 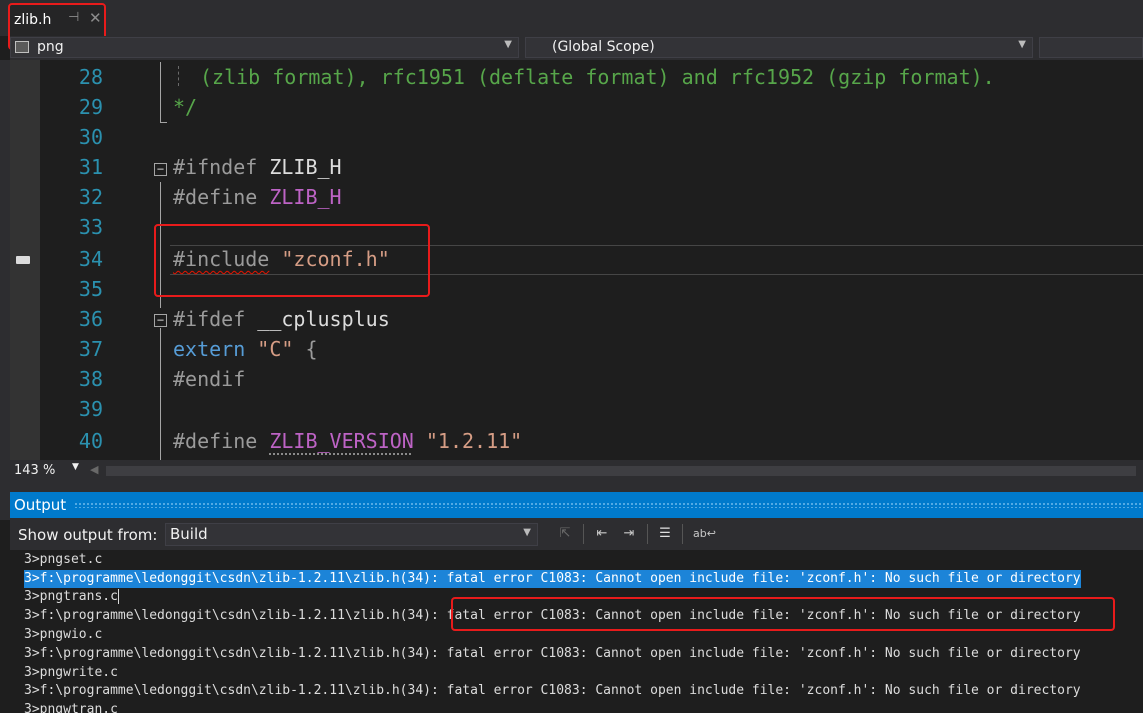 I want to click on string-literal: "C", so click(x=275, y=349).